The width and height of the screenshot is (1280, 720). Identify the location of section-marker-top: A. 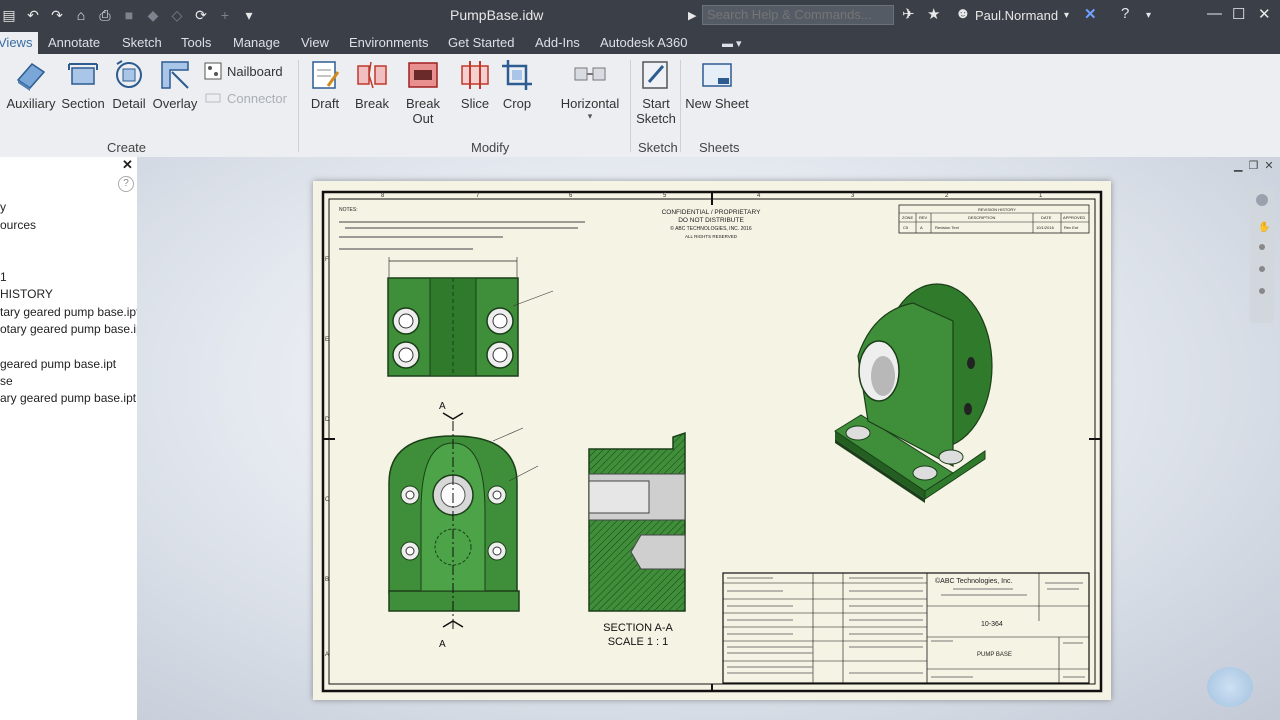
(442, 406).